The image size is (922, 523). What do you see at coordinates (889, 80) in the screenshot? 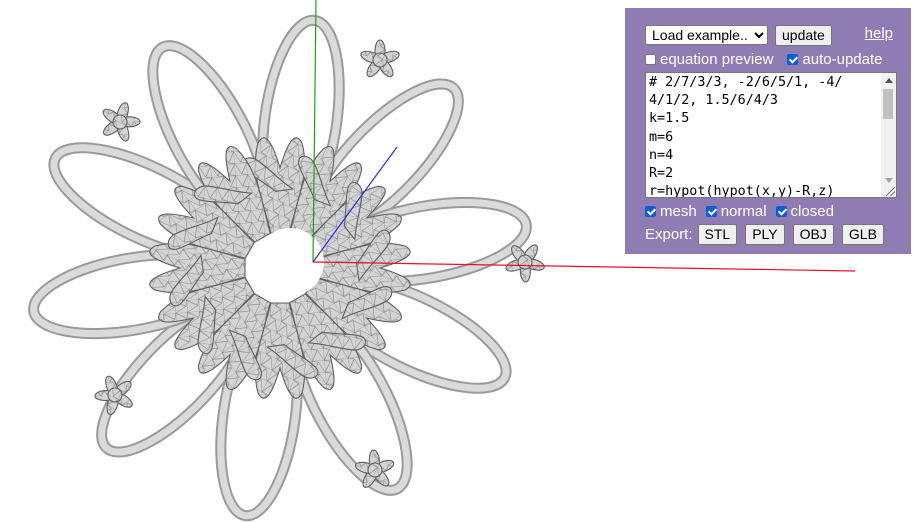
I see `scroll-up-arrow-icon` at bounding box center [889, 80].